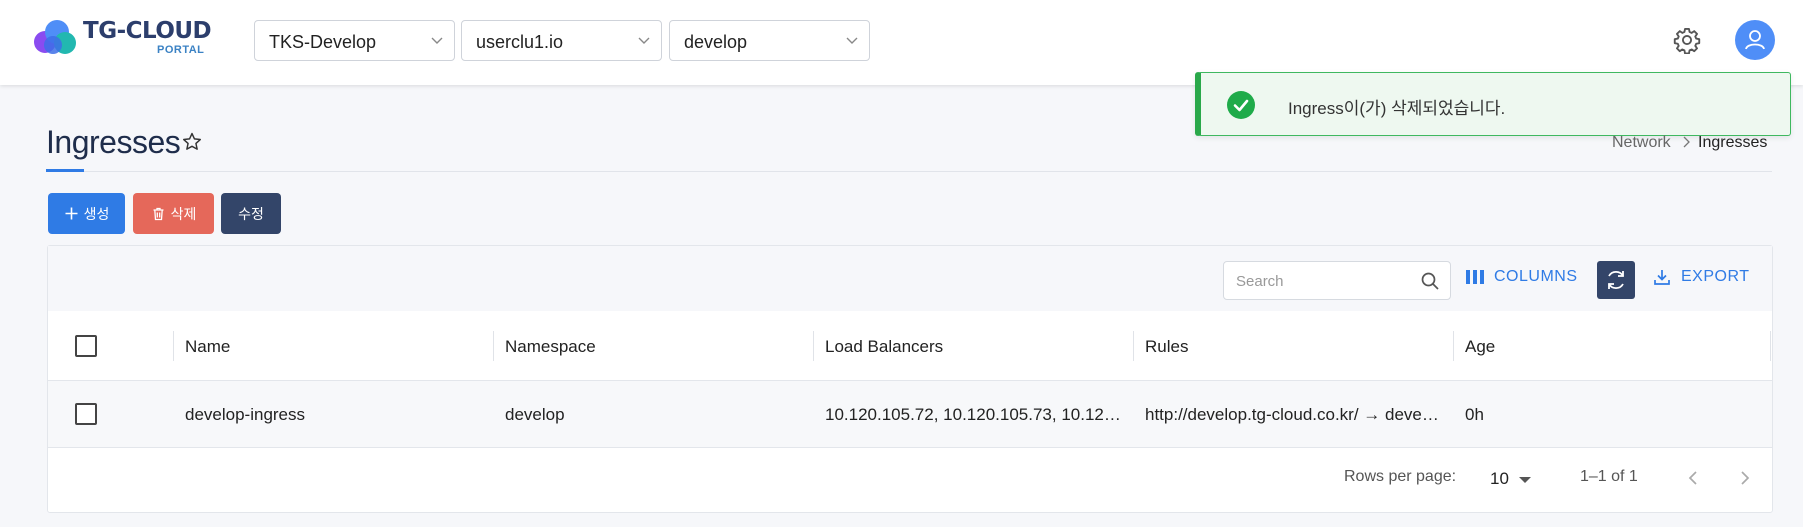 Image resolution: width=1803 pixels, height=527 pixels. What do you see at coordinates (909, 171) in the screenshot?
I see `title-divider` at bounding box center [909, 171].